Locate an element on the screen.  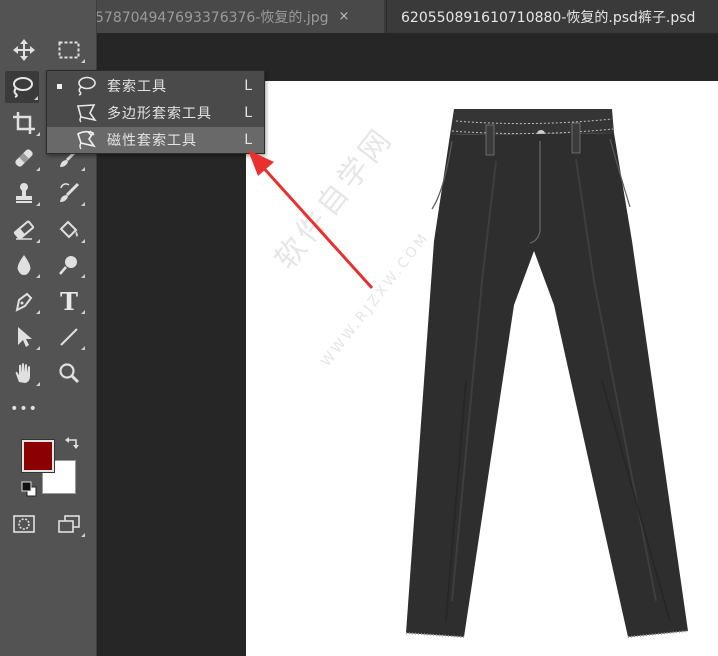
line-tool is located at coordinates (69, 337).